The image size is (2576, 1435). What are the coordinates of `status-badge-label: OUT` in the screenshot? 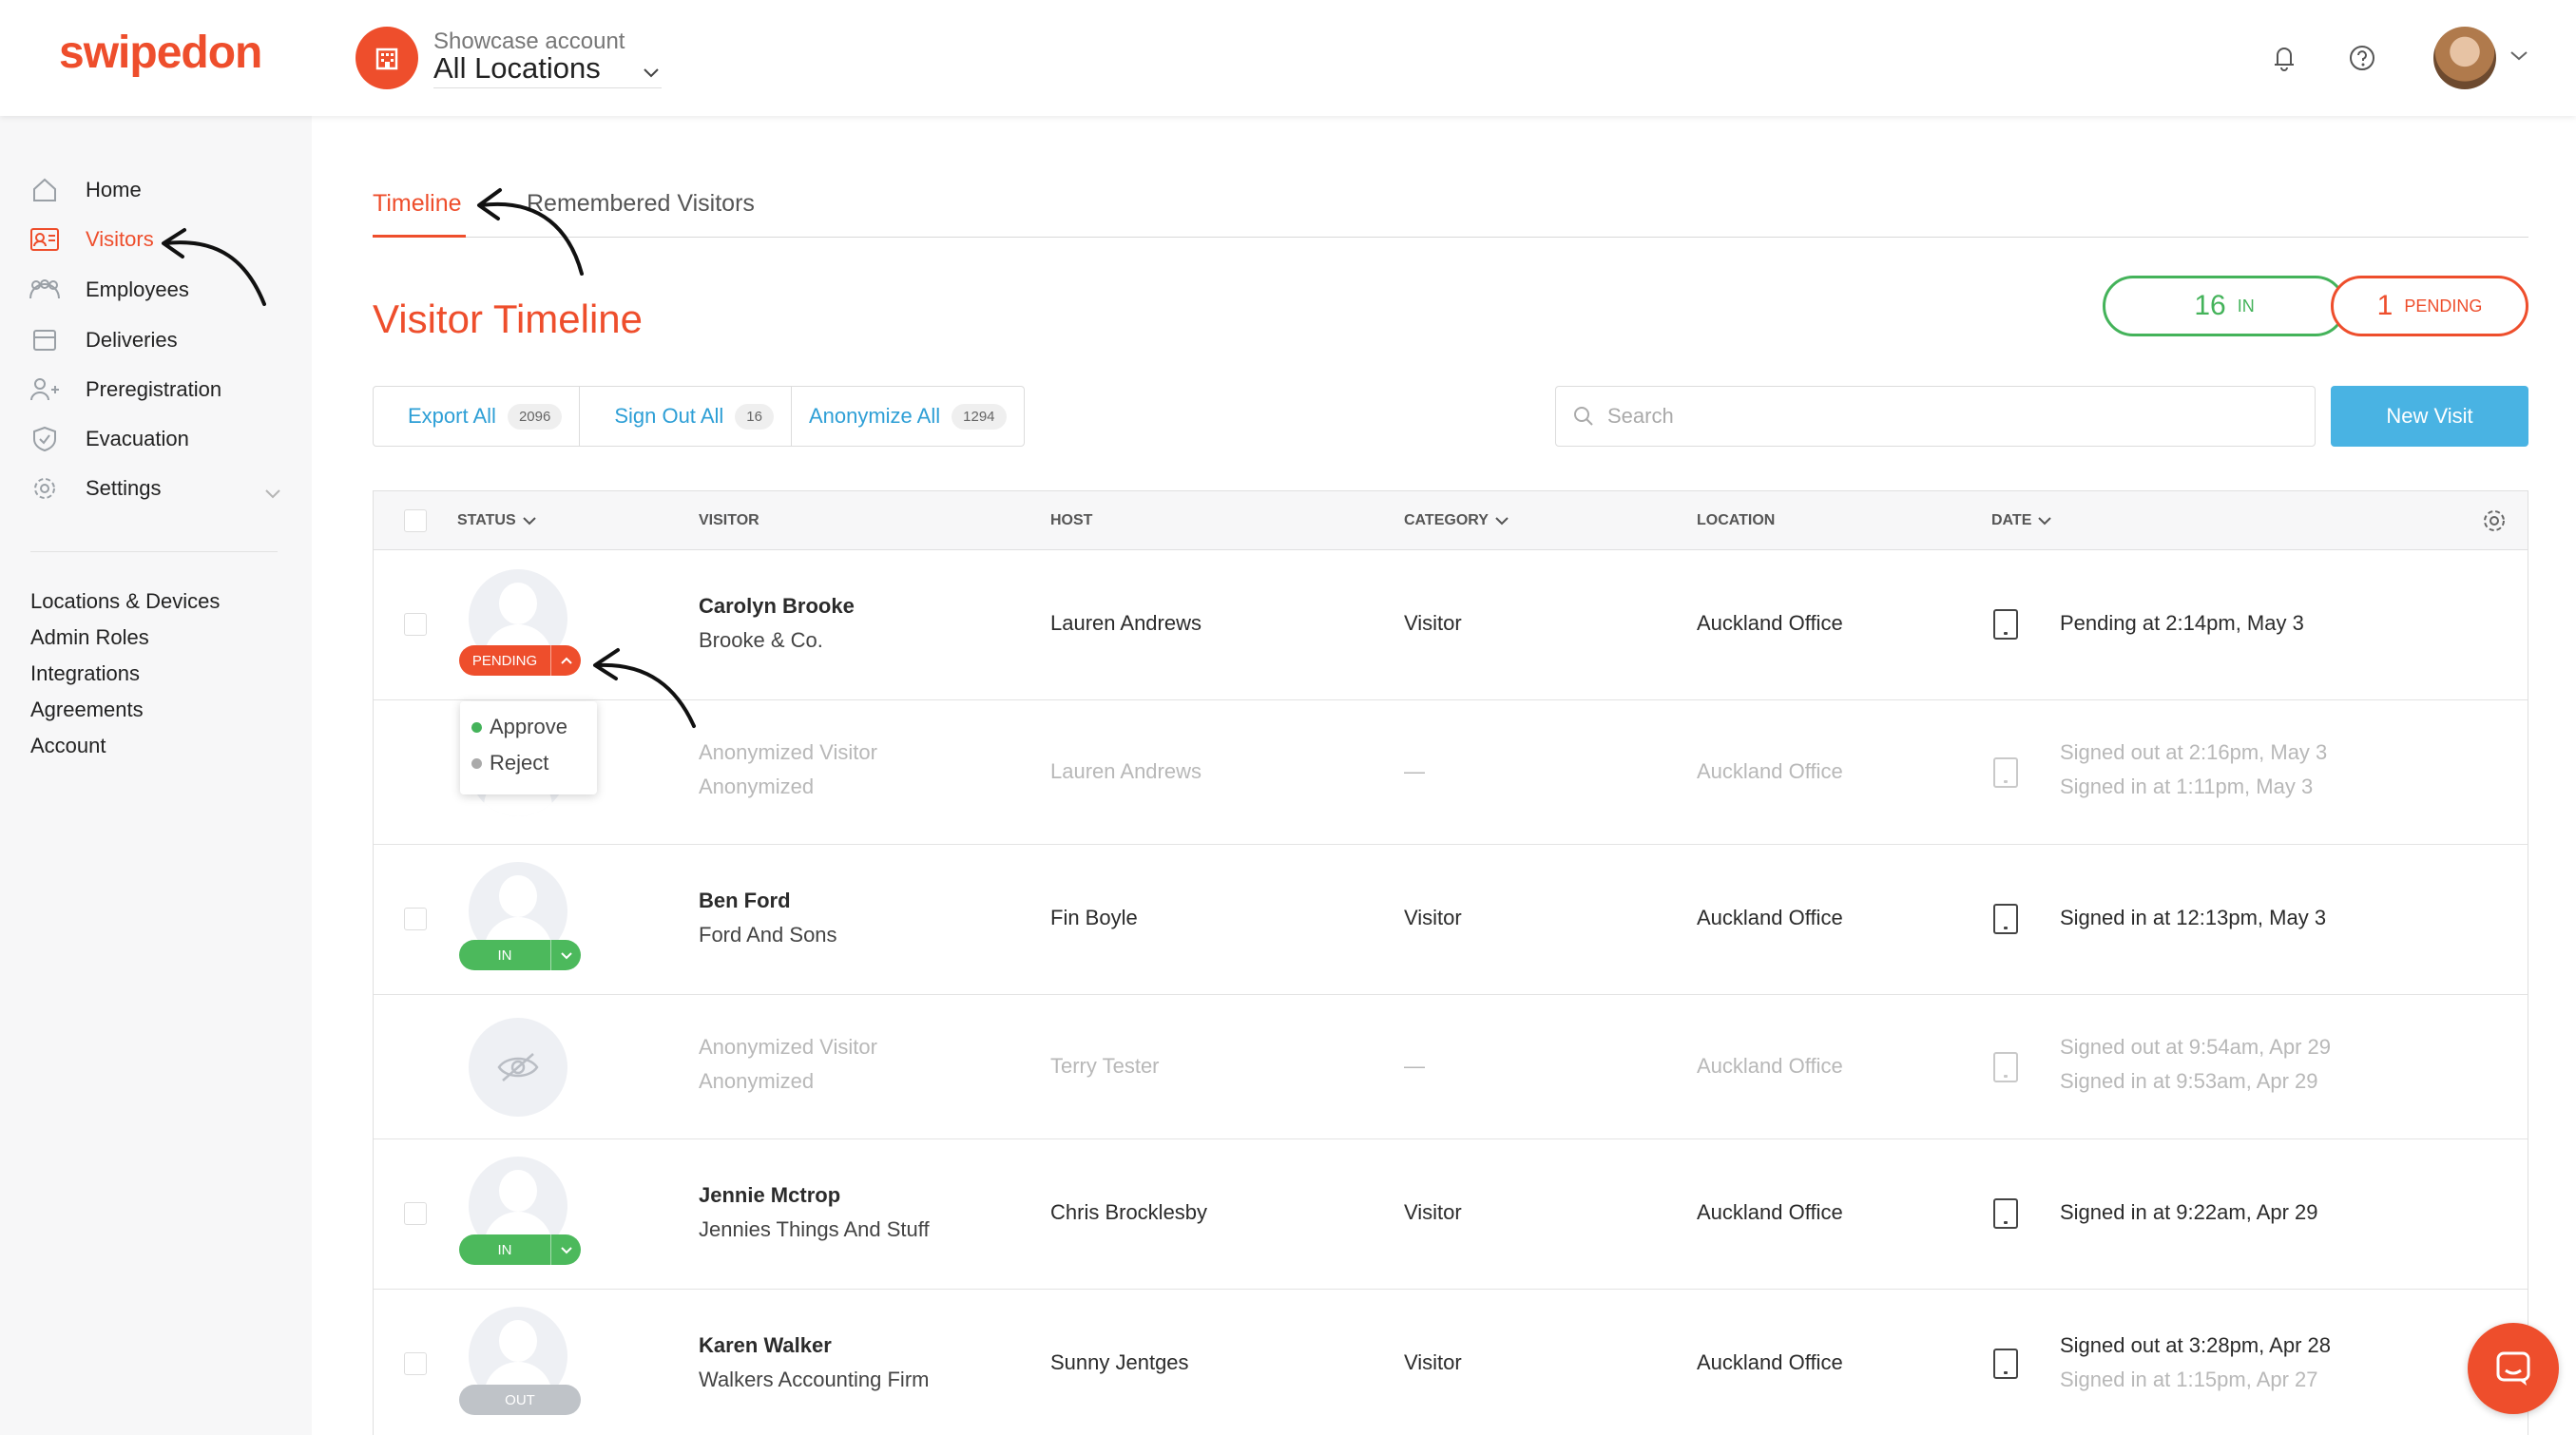 It's located at (520, 1399).